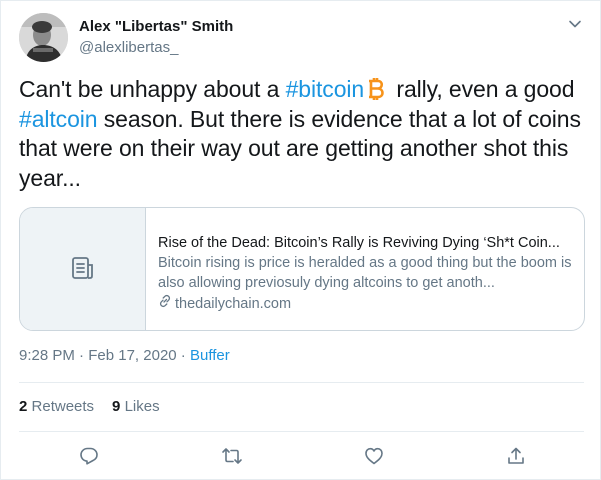 Image resolution: width=601 pixels, height=480 pixels. I want to click on hashtag-altcoin: #altcoin, so click(58, 119).